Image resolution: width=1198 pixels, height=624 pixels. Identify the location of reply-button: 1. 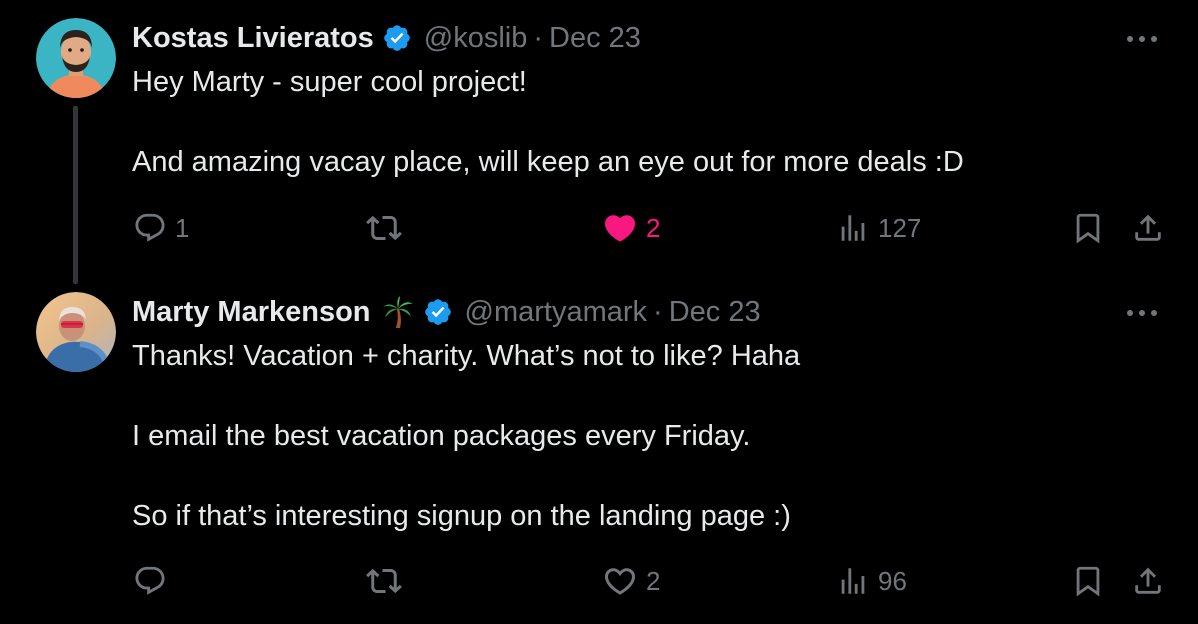
(161, 228).